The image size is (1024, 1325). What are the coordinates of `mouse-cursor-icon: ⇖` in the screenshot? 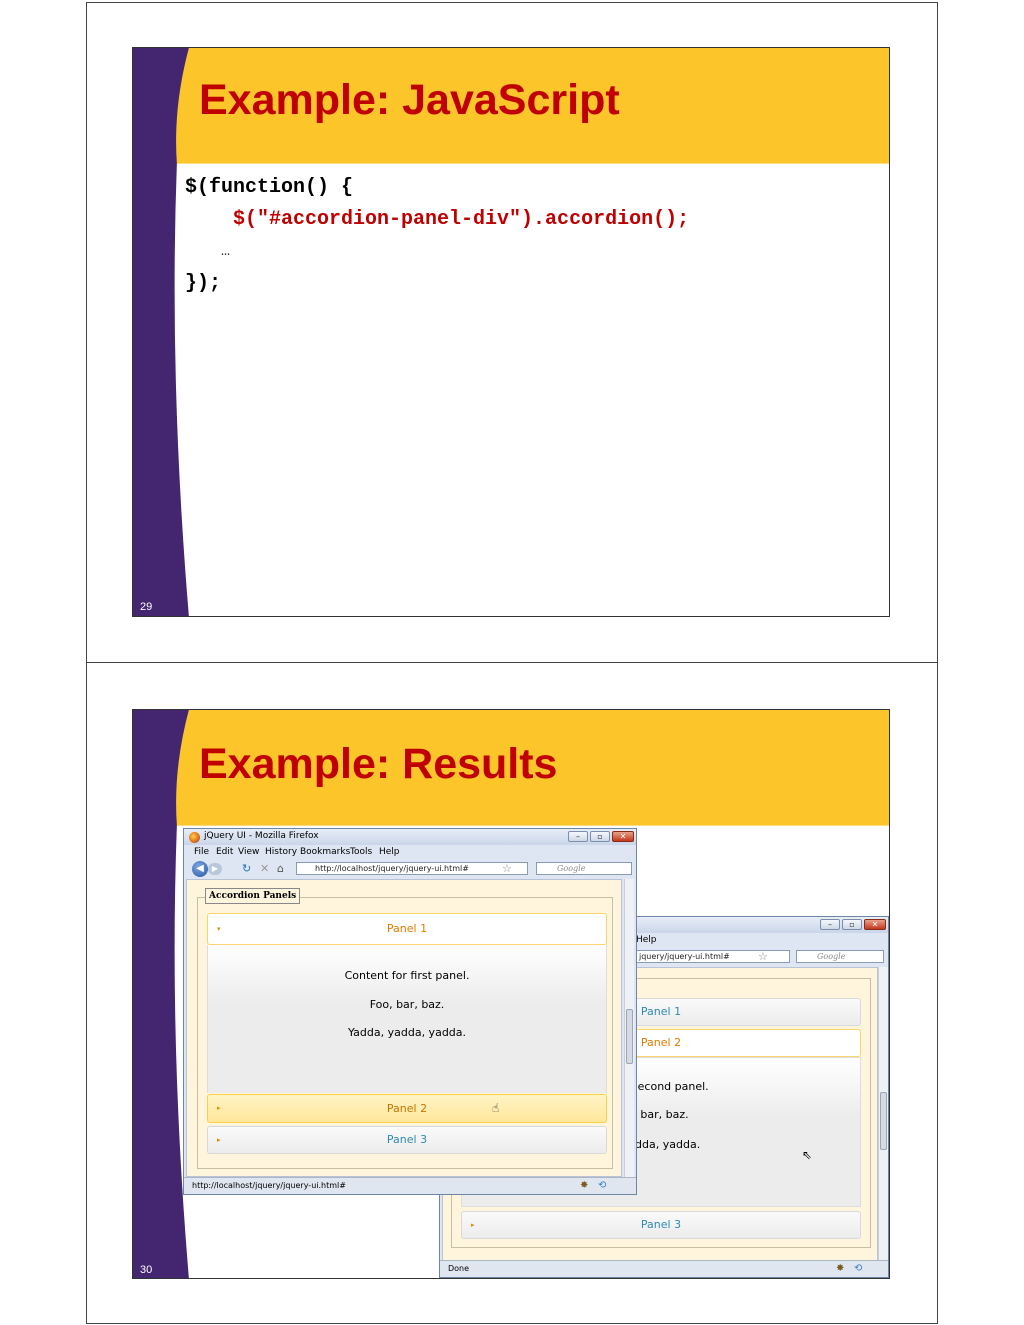 It's located at (807, 1155).